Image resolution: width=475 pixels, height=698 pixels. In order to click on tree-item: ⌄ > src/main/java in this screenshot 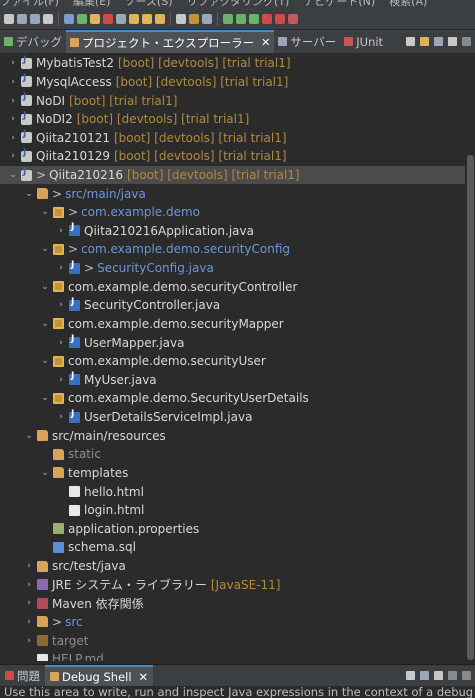, I will do `click(232, 193)`.